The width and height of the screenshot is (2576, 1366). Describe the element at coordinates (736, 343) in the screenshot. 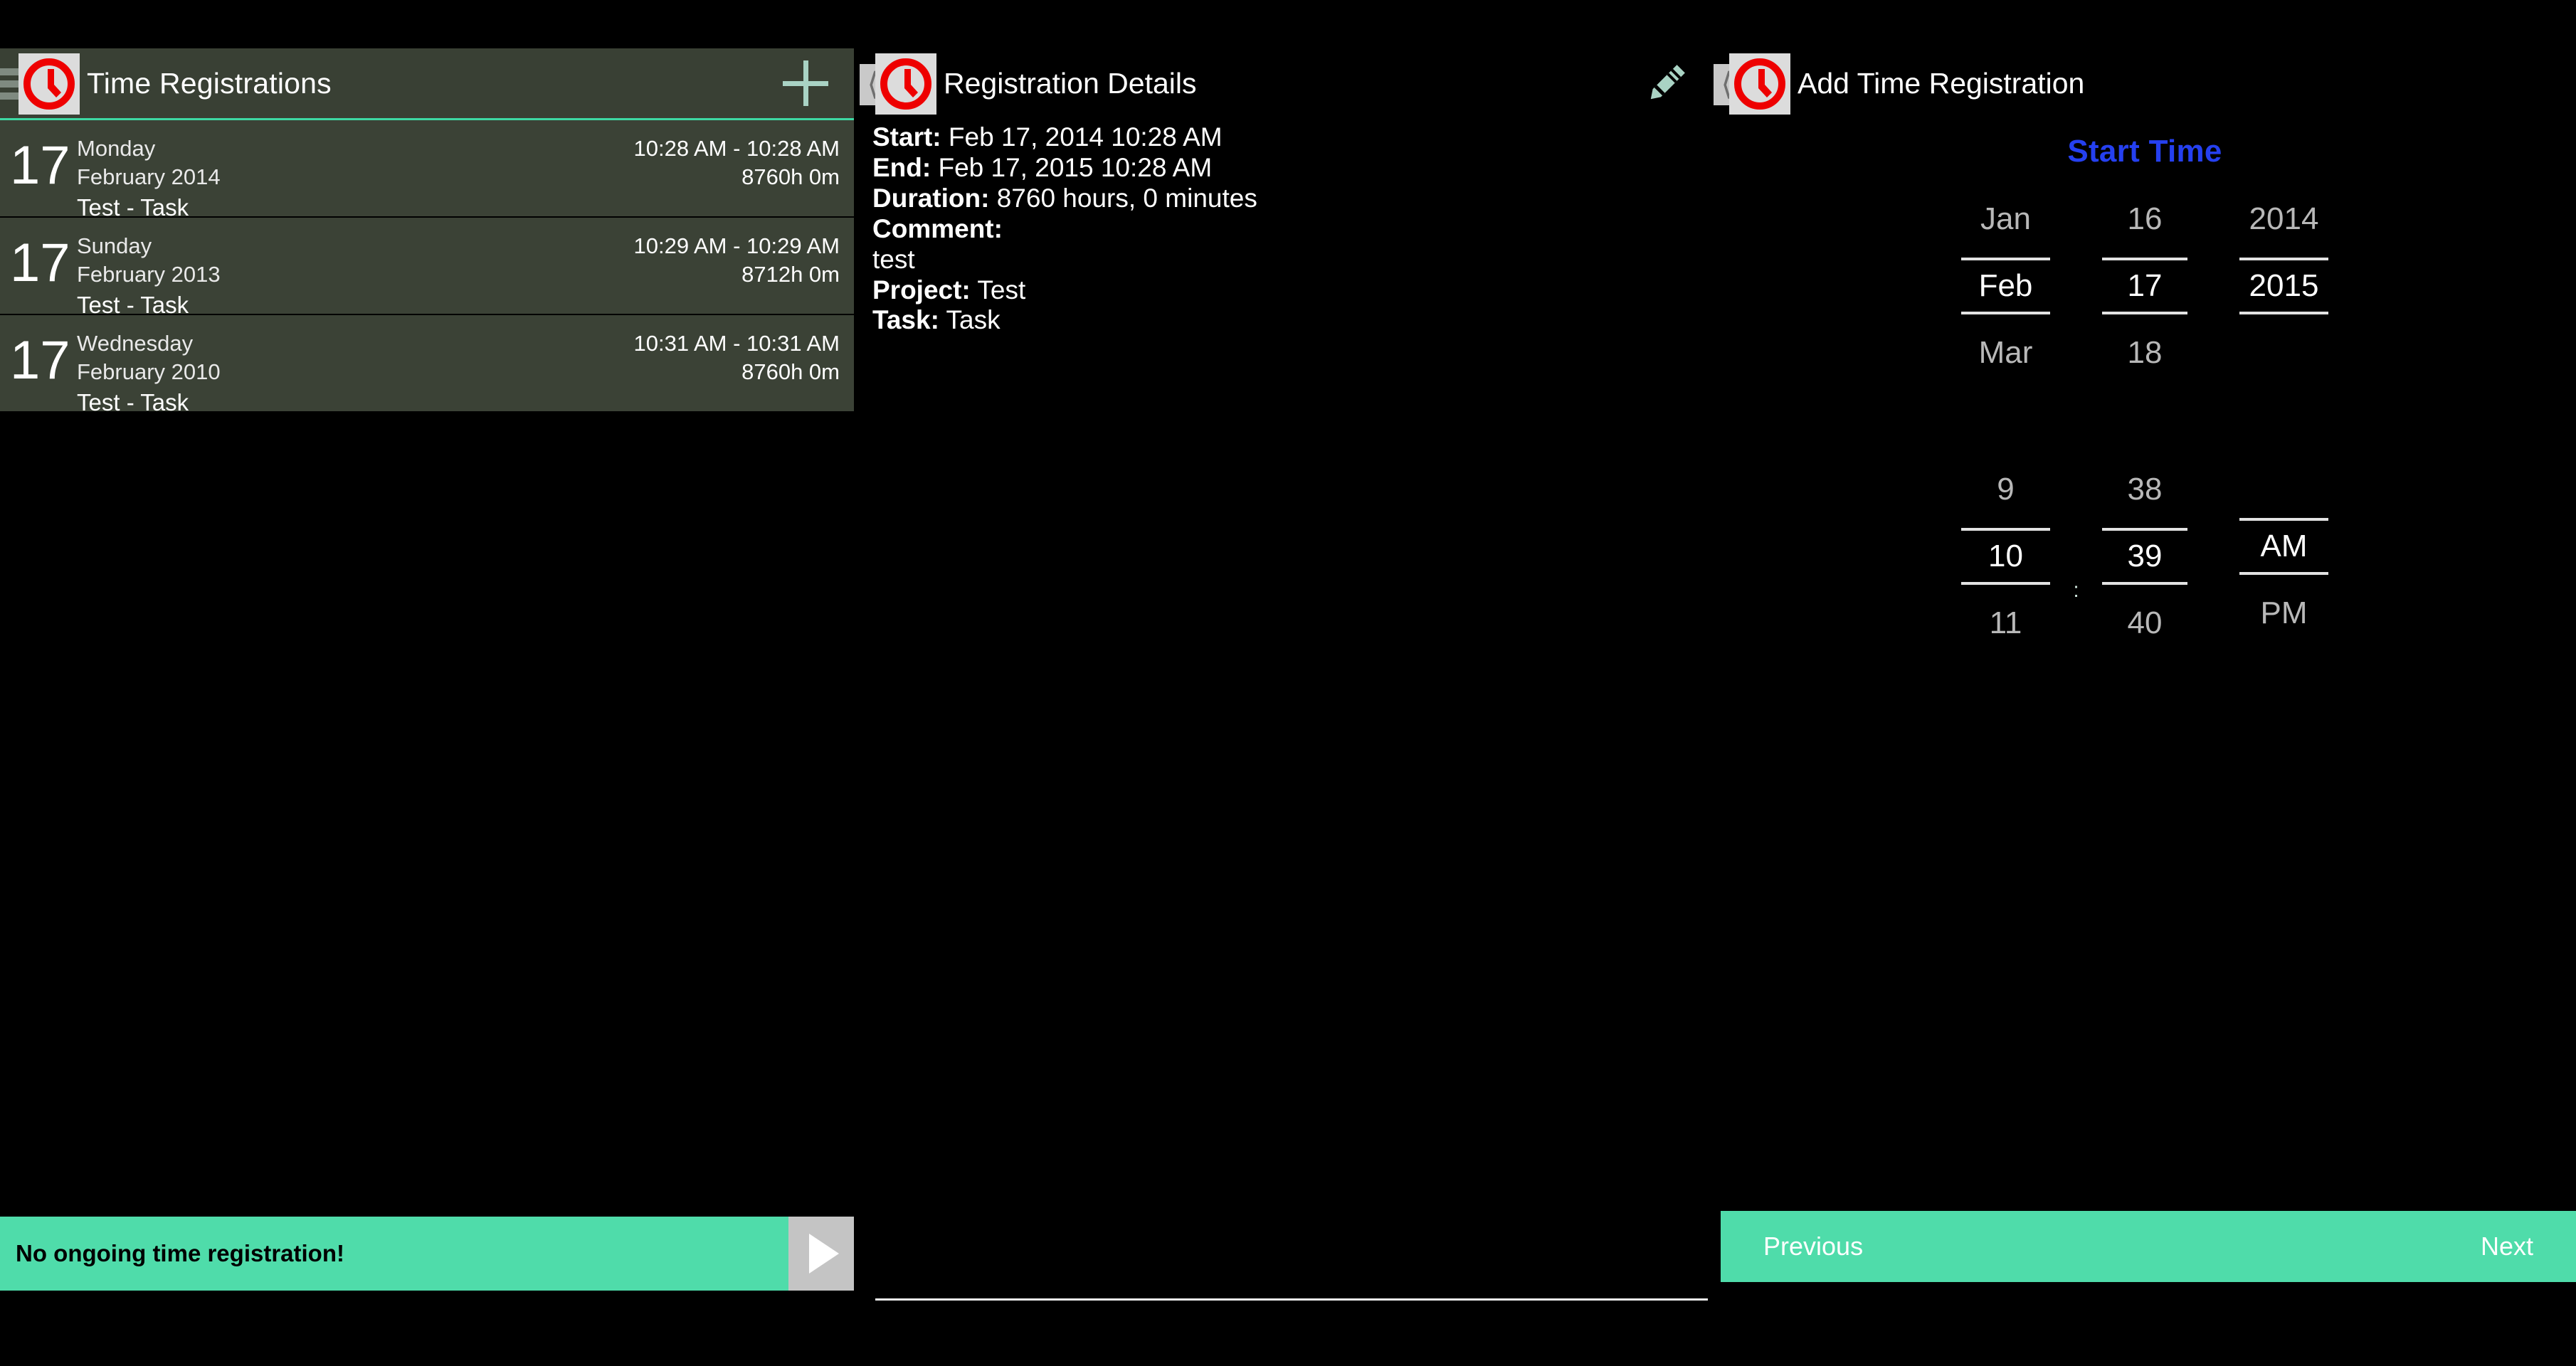

I see `registration-time-range: 10:31 AM - 10:31 AM` at that location.